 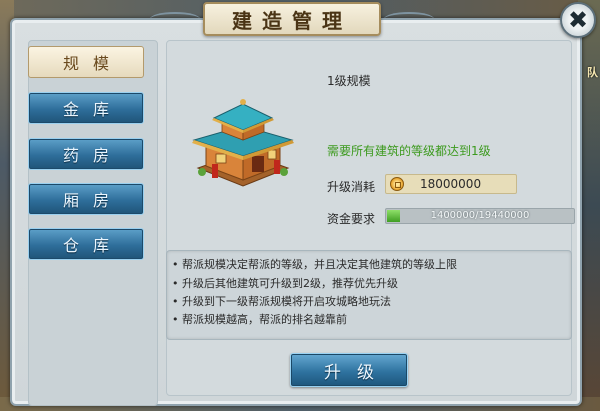 What do you see at coordinates (351, 187) in the screenshot?
I see `cost-label: 升级消耗` at bounding box center [351, 187].